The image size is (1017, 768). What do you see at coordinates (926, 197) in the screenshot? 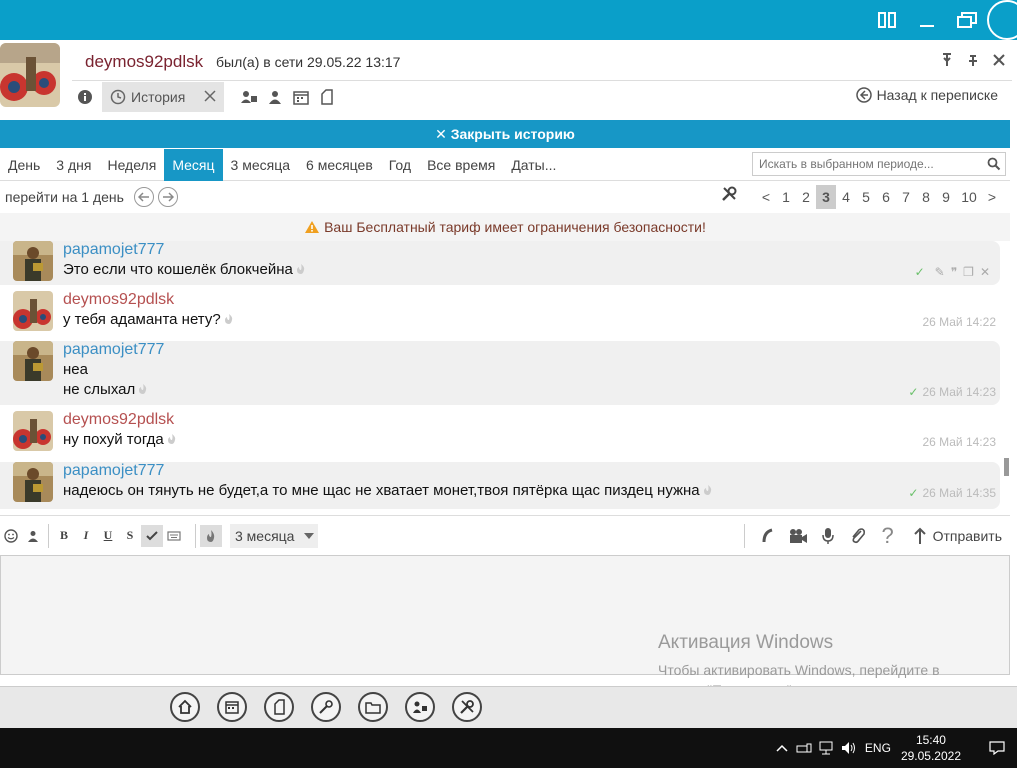
I see `page-number: 8` at bounding box center [926, 197].